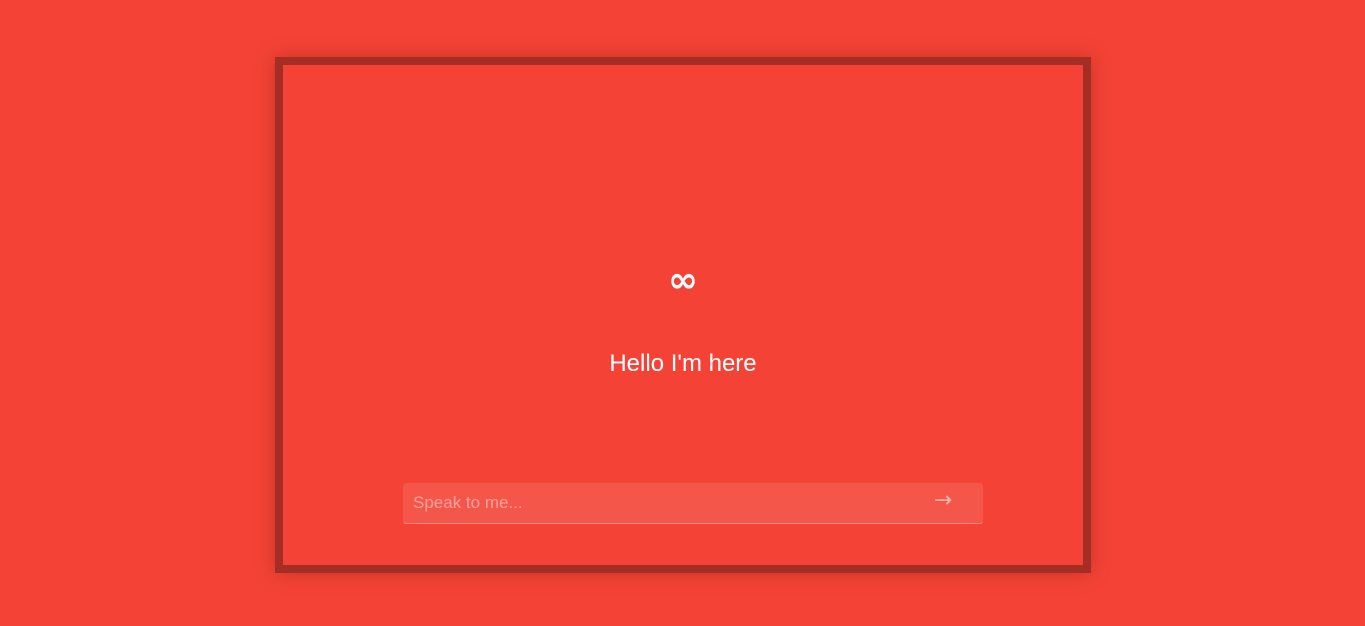 The width and height of the screenshot is (1365, 626). I want to click on send-arrow-icon: →, so click(943, 503).